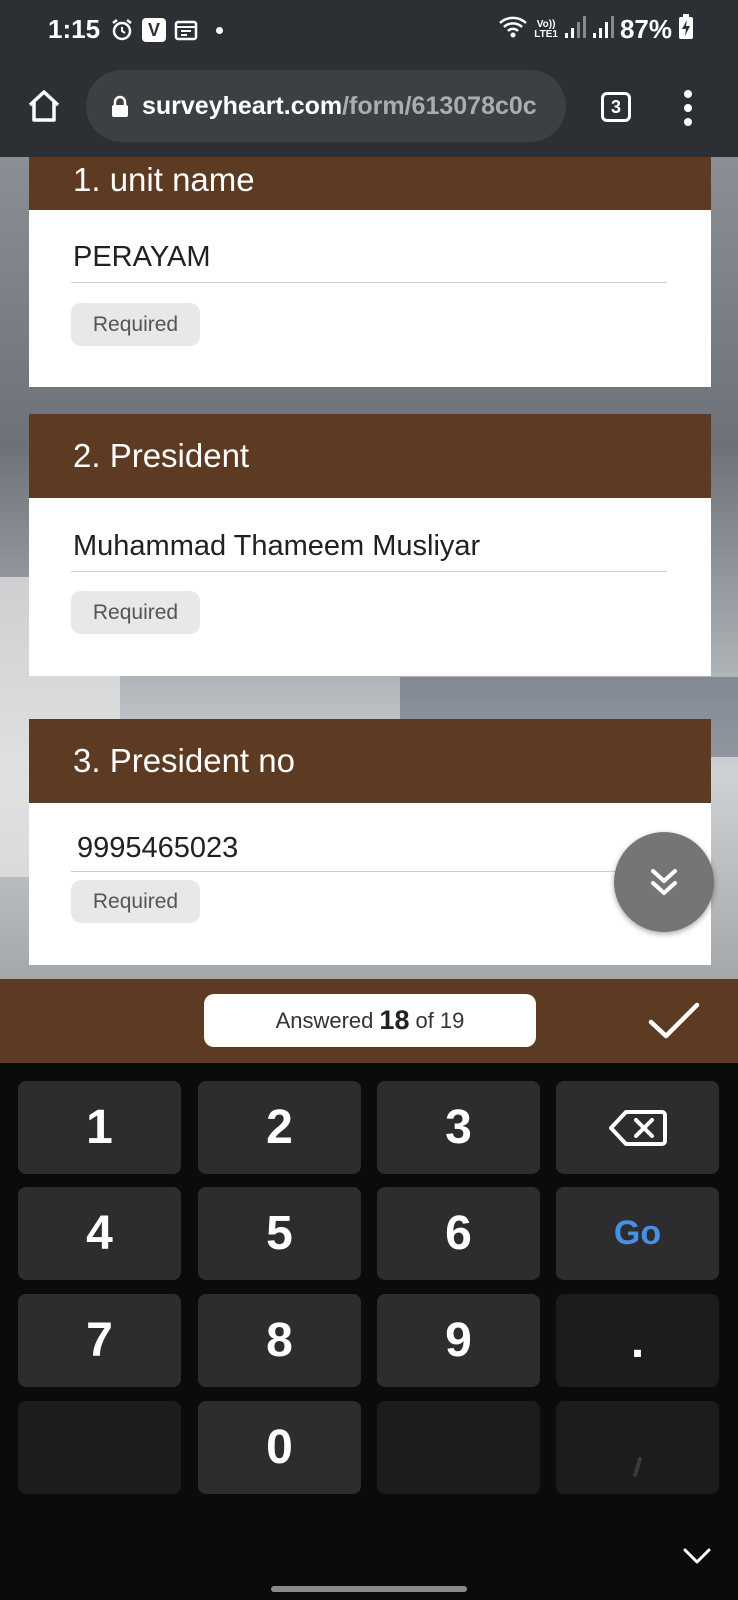 This screenshot has height=1600, width=738. I want to click on gesture-home-bar, so click(369, 1589).